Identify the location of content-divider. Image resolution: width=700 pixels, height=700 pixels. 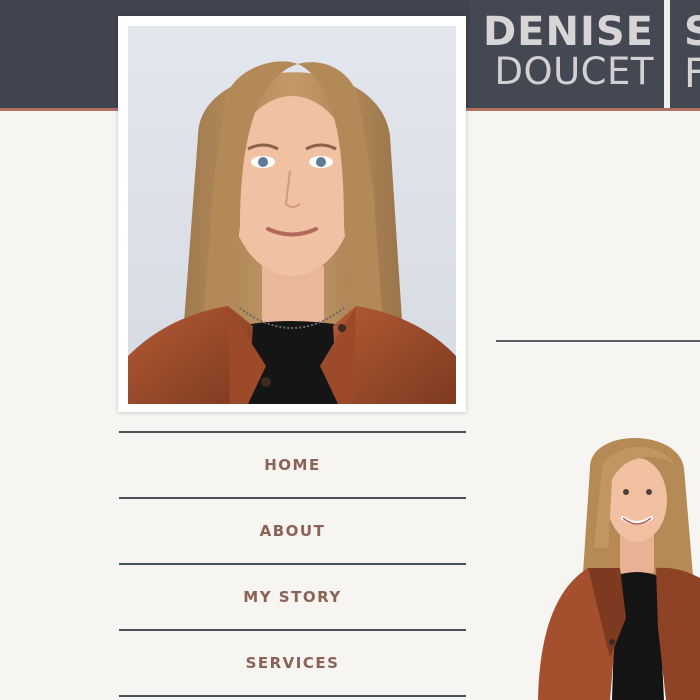
(598, 341).